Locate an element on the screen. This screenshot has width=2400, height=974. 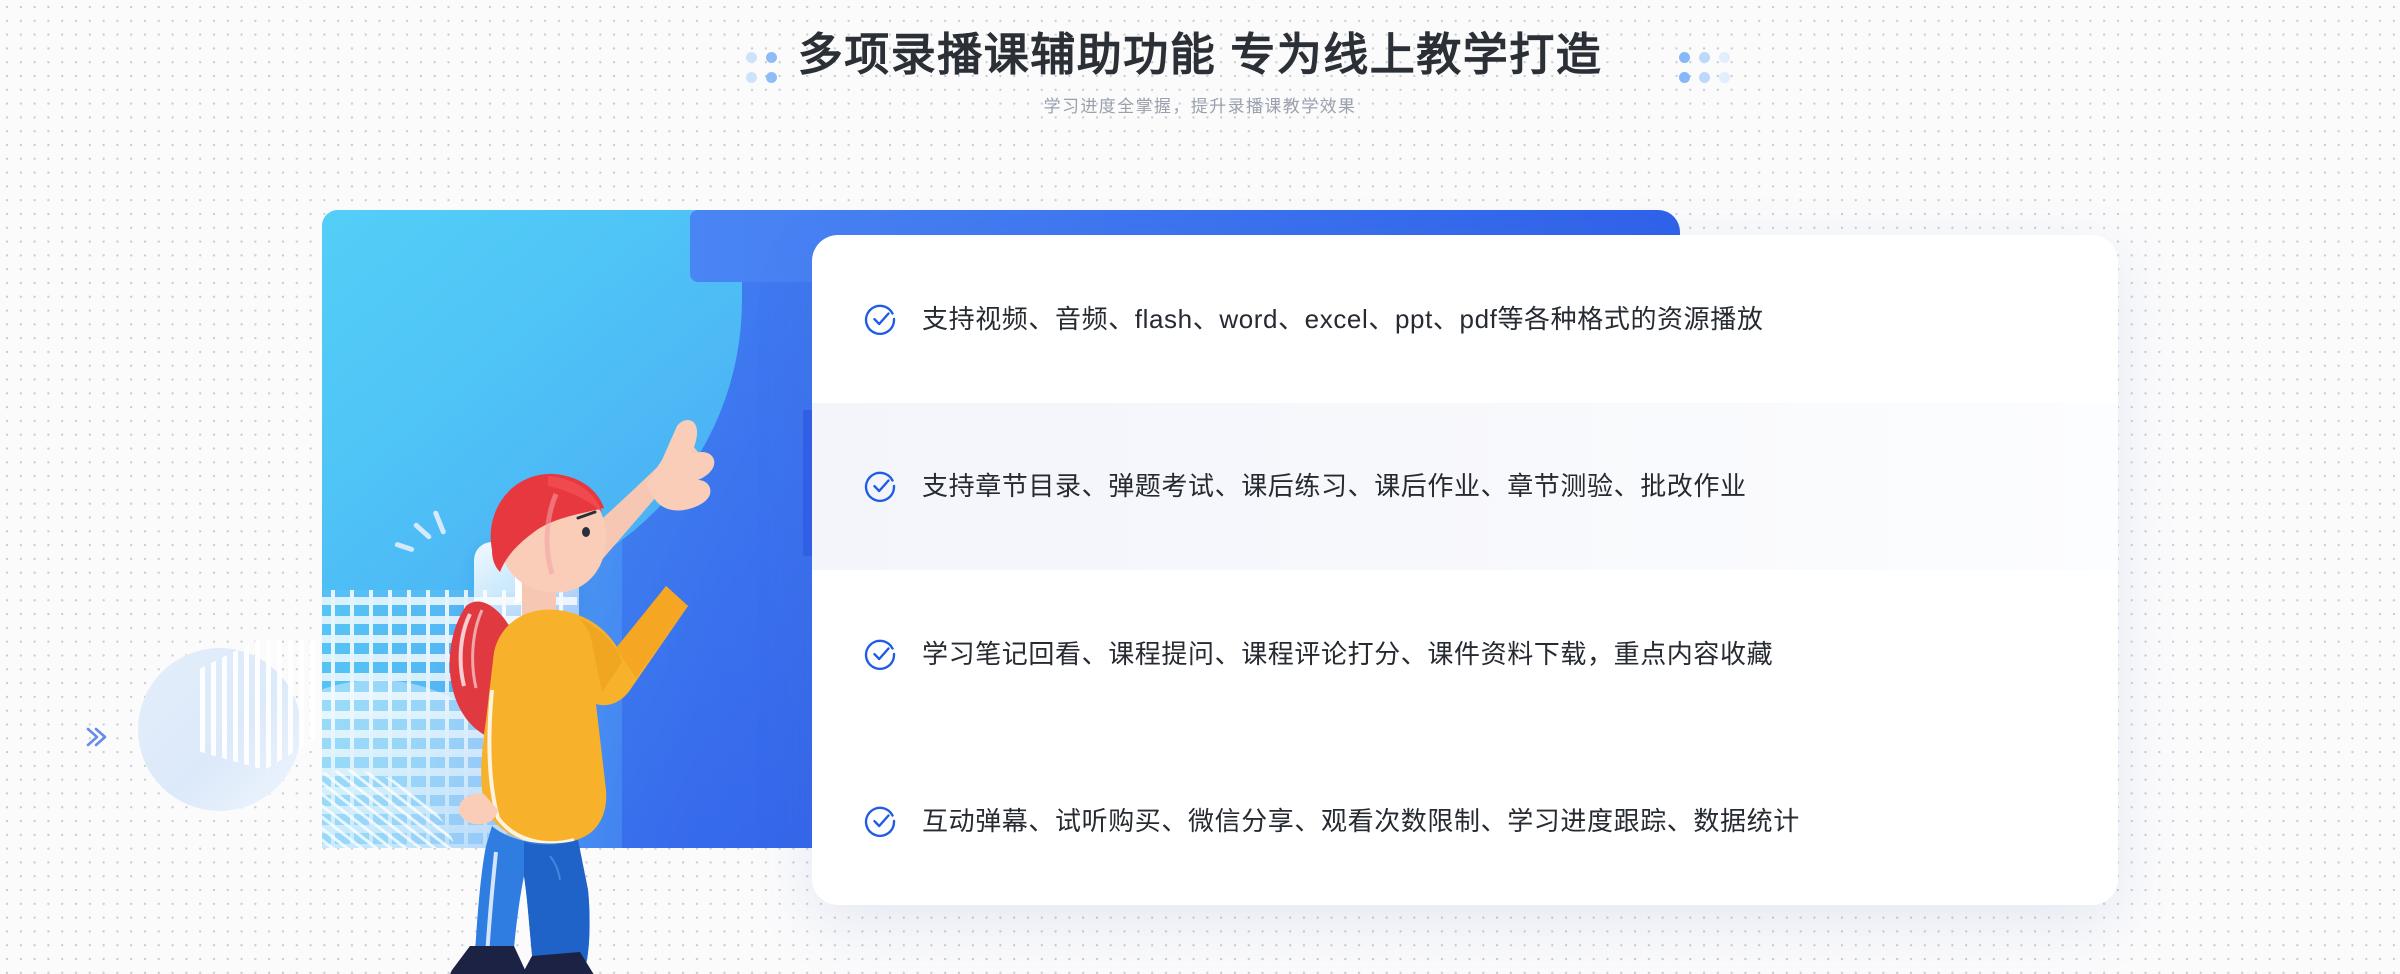
play-video-bubble-icon is located at coordinates (526, 592).